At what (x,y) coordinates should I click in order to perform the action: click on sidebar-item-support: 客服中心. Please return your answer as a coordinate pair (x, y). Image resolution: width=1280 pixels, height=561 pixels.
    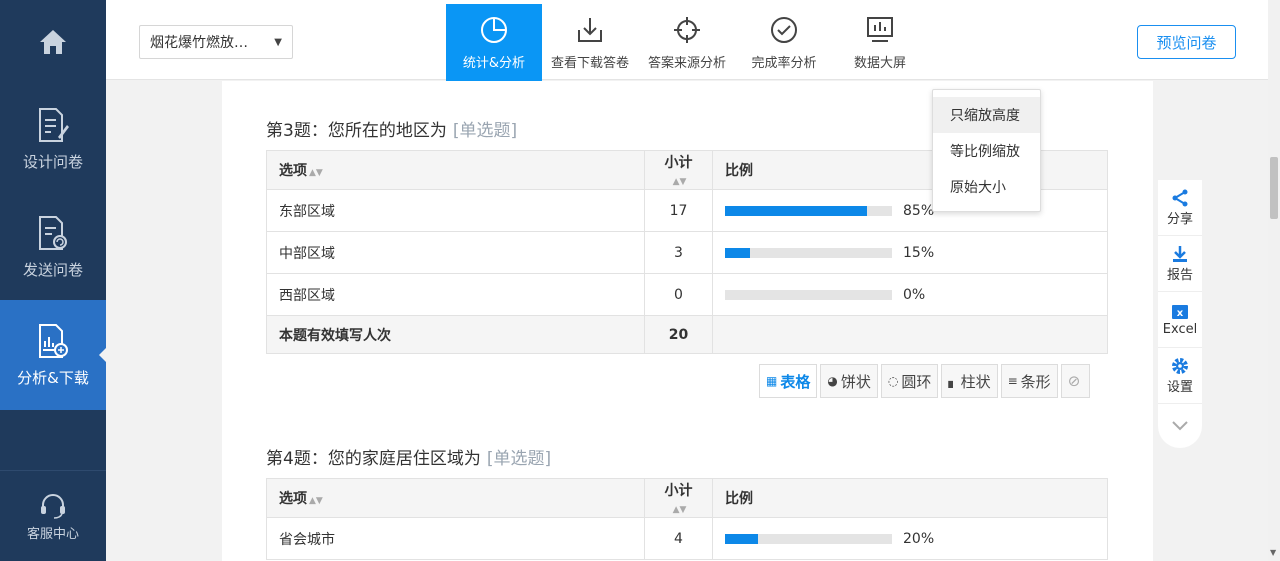
    Looking at the image, I should click on (53, 515).